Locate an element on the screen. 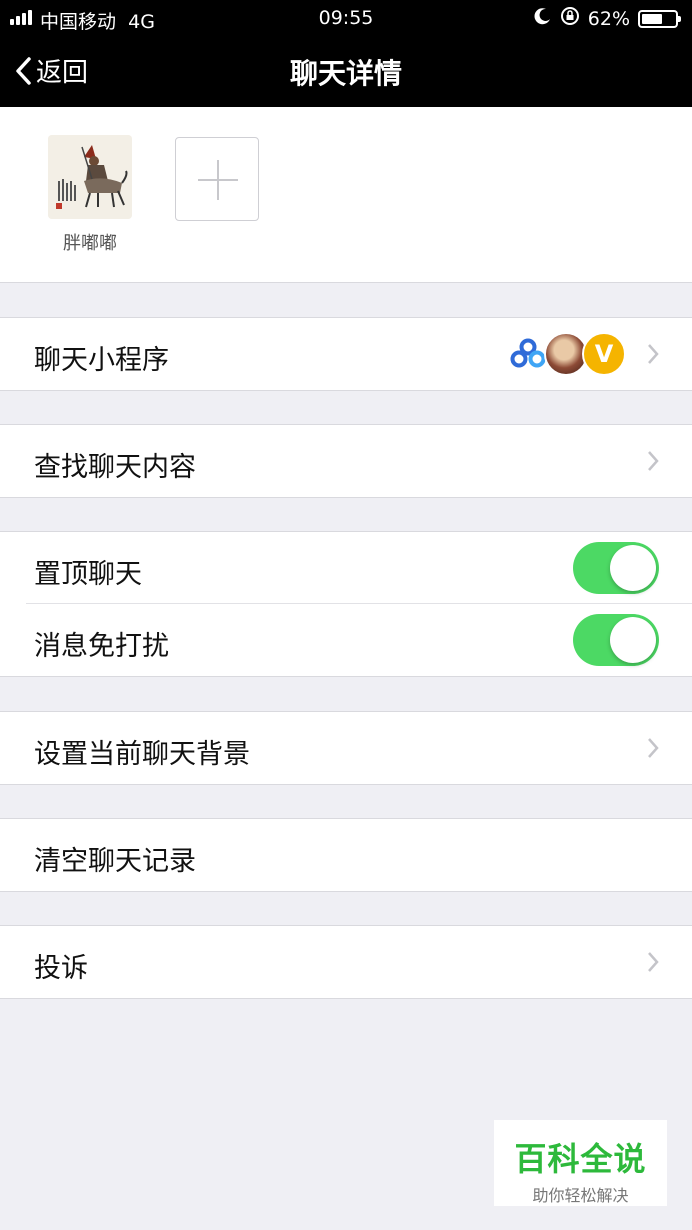 This screenshot has width=692, height=1230. mute-notifications-toggle is located at coordinates (616, 640).